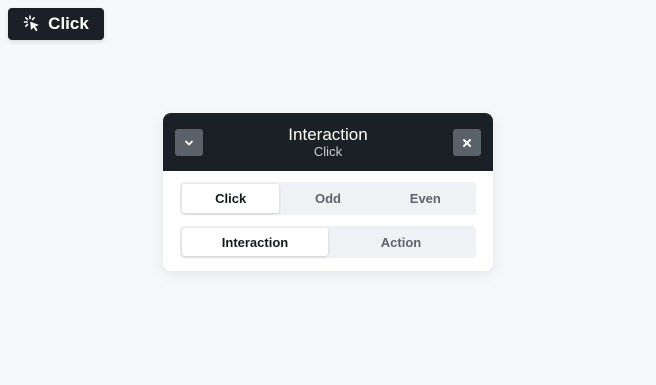  I want to click on mode-segmented-control: Click Odd Even, so click(328, 198).